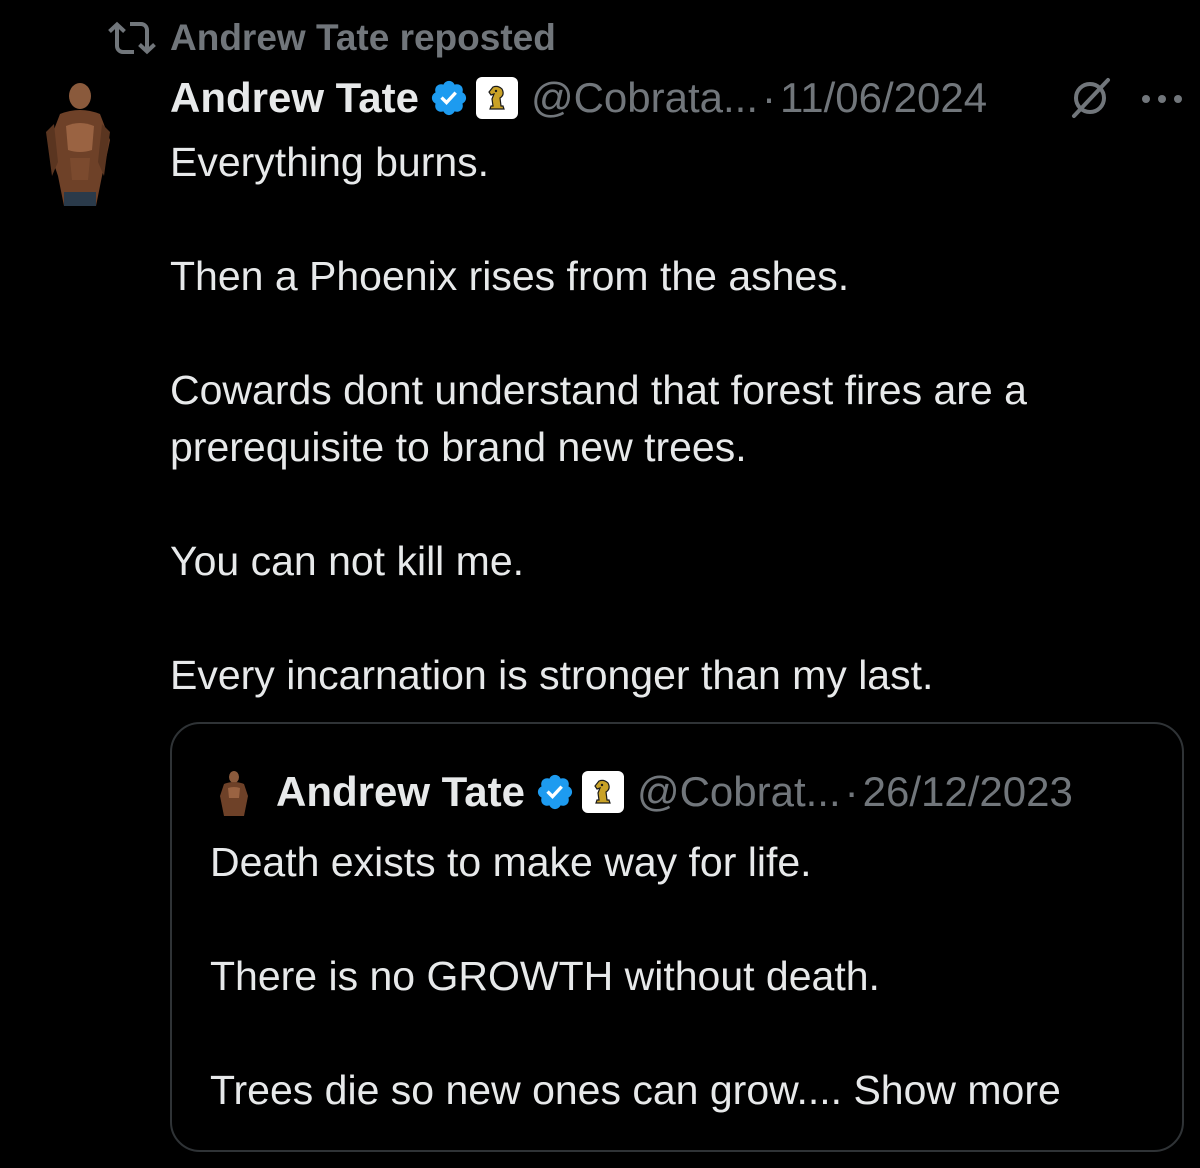 This screenshot has height=1168, width=1200. I want to click on tweet-header: Andrew Tate @Cobrata... · 11/06/2024, so click(680, 98).